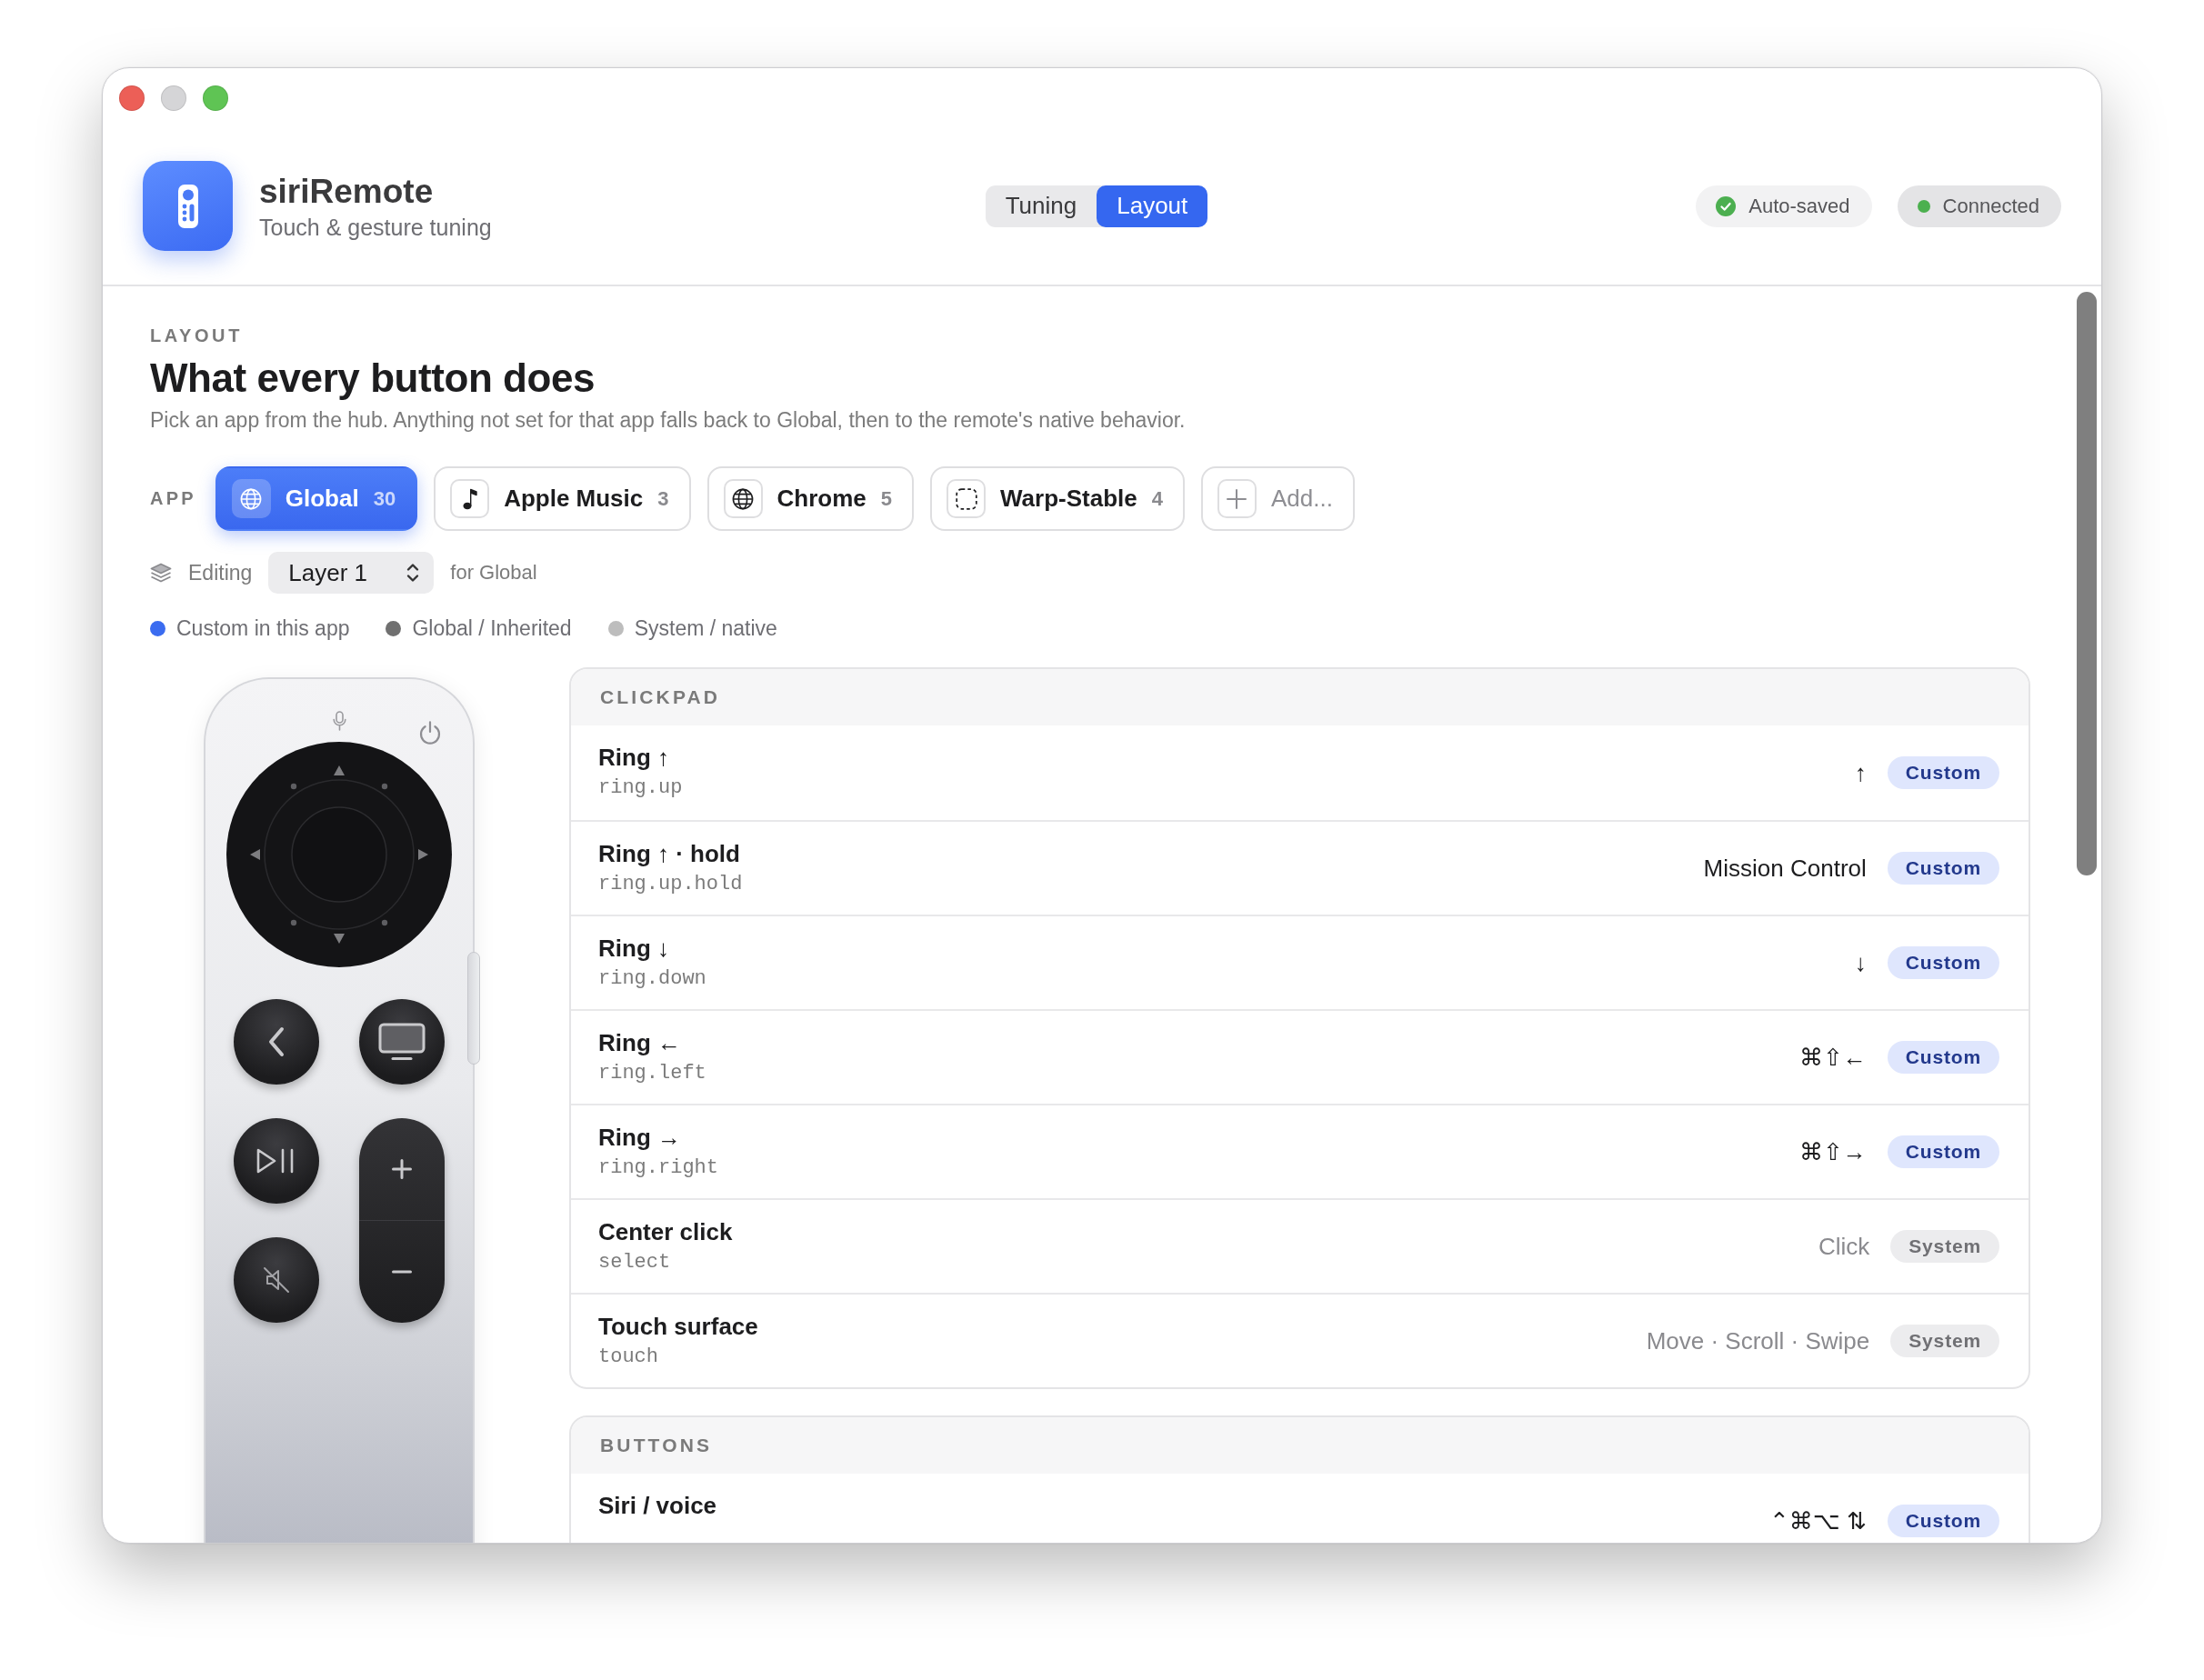 This screenshot has width=2204, height=1680. Describe the element at coordinates (668, 420) in the screenshot. I see `page-description: Pick an app from the hub. Anything not set for that app falls back to Global, then to the remote's native behavior.` at that location.